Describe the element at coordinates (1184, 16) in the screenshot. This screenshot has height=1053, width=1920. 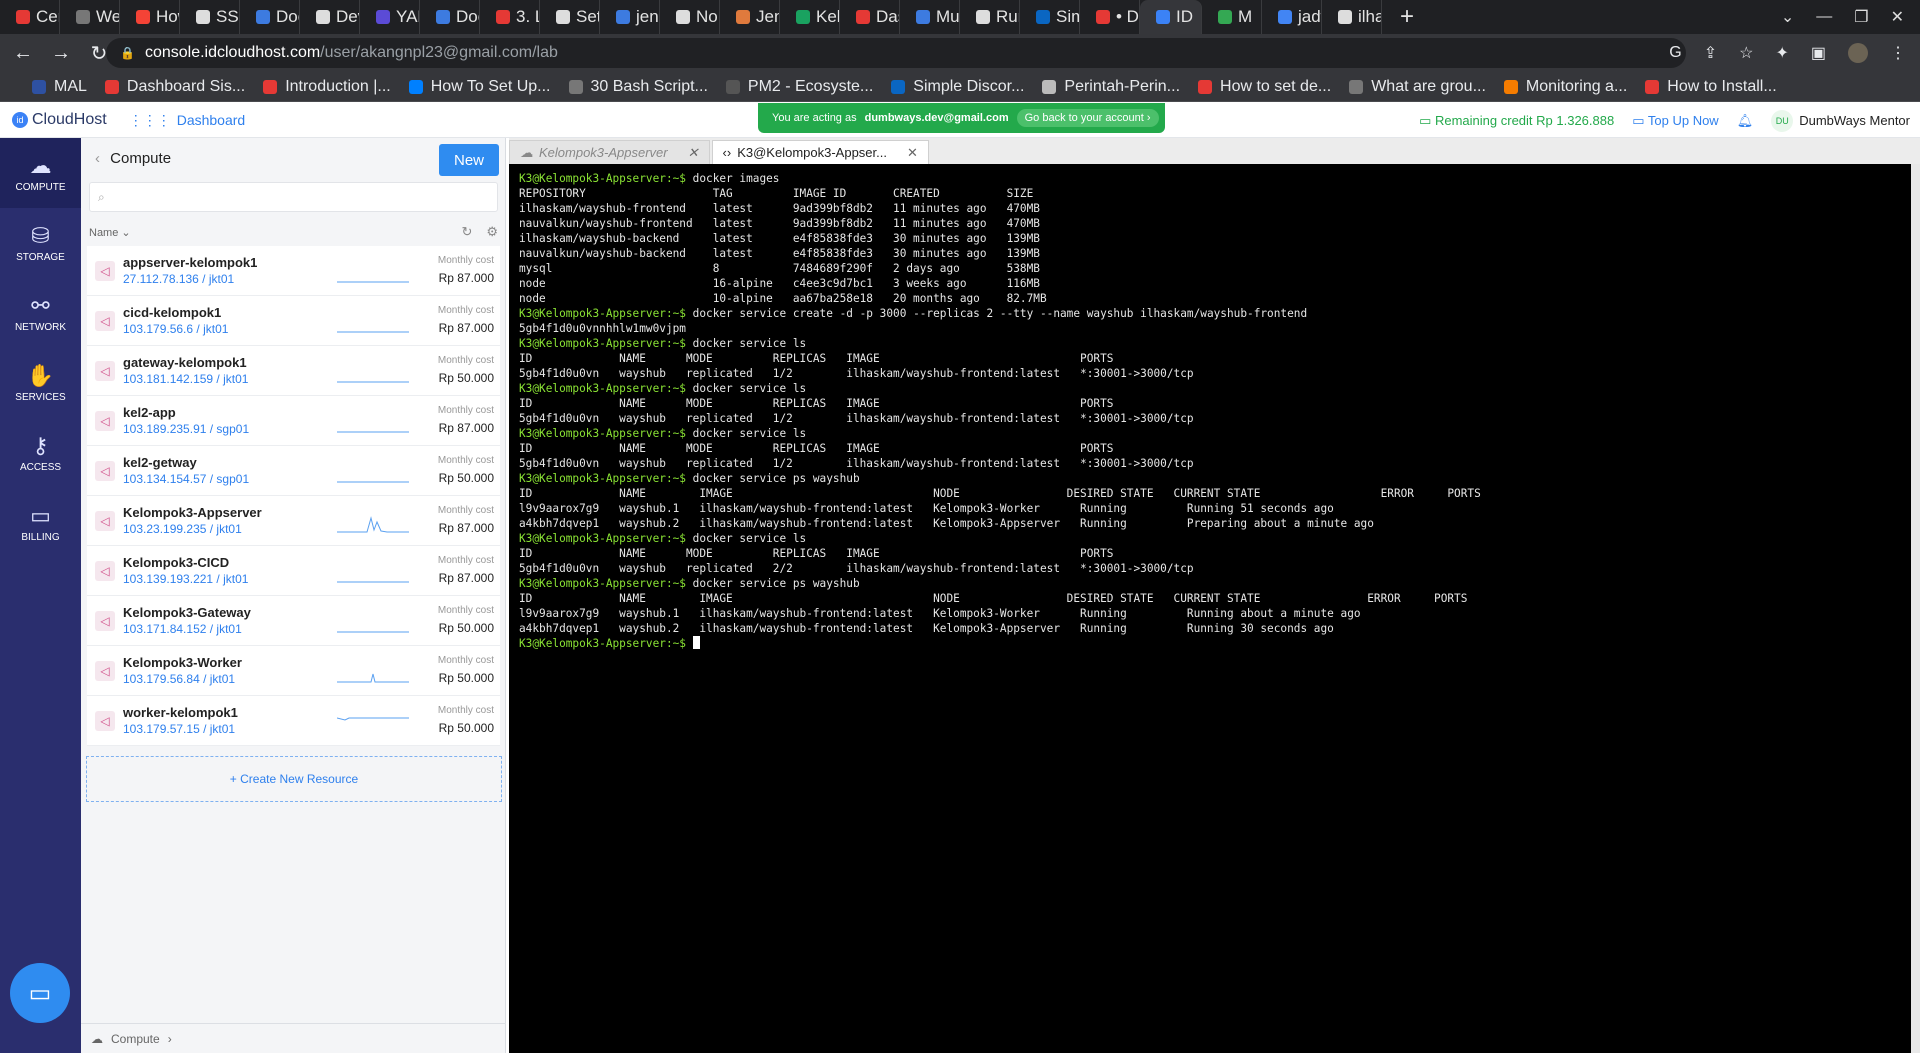
I see `browser-tab-title: ID` at that location.